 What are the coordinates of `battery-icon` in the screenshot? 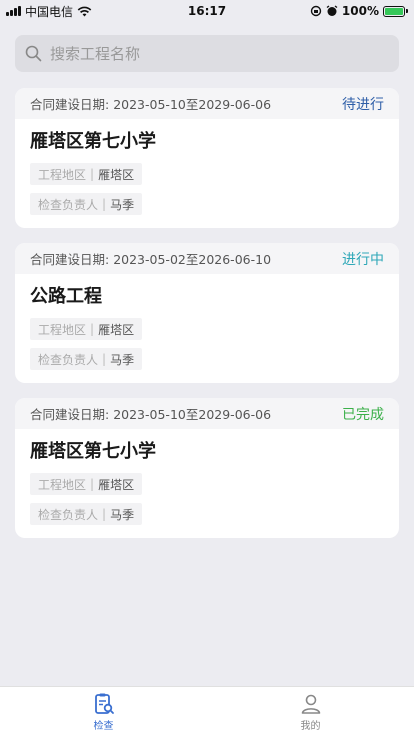 It's located at (395, 11).